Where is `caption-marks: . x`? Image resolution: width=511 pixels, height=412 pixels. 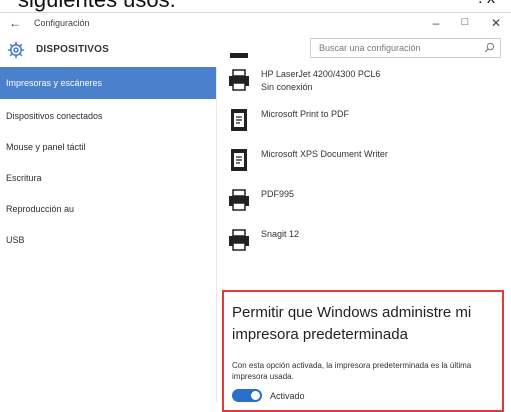 caption-marks: . x is located at coordinates (486, 4).